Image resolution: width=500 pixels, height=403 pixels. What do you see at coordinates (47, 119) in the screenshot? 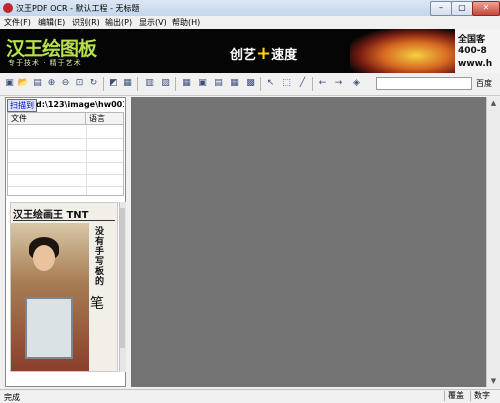
I see `column-header-file: 文件` at bounding box center [47, 119].